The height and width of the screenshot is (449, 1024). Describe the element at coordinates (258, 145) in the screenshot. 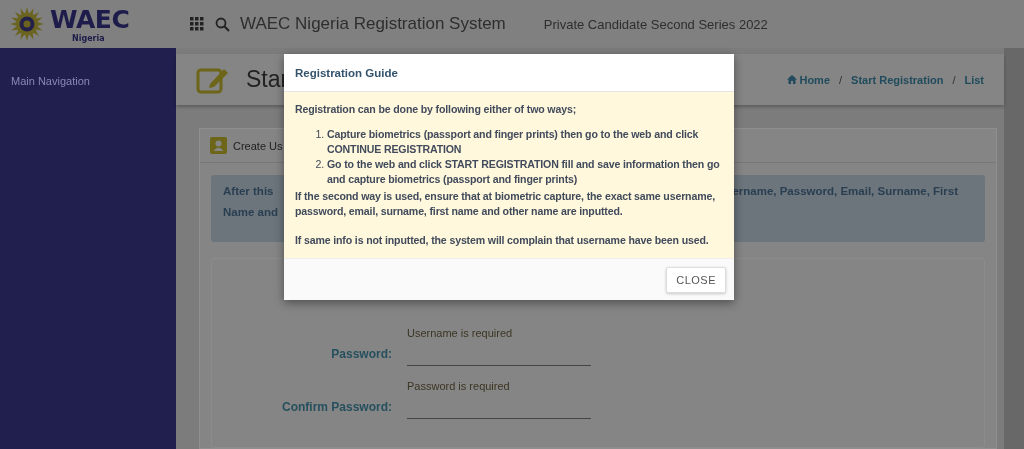

I see `card-title: Create Us` at that location.